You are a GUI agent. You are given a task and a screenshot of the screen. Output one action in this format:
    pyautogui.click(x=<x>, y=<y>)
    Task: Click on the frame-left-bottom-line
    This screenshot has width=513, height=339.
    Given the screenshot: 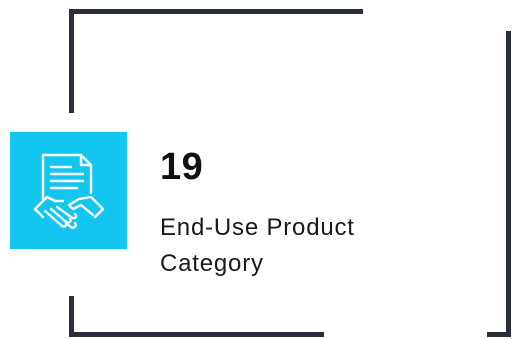 What is the action you would take?
    pyautogui.click(x=71, y=316)
    